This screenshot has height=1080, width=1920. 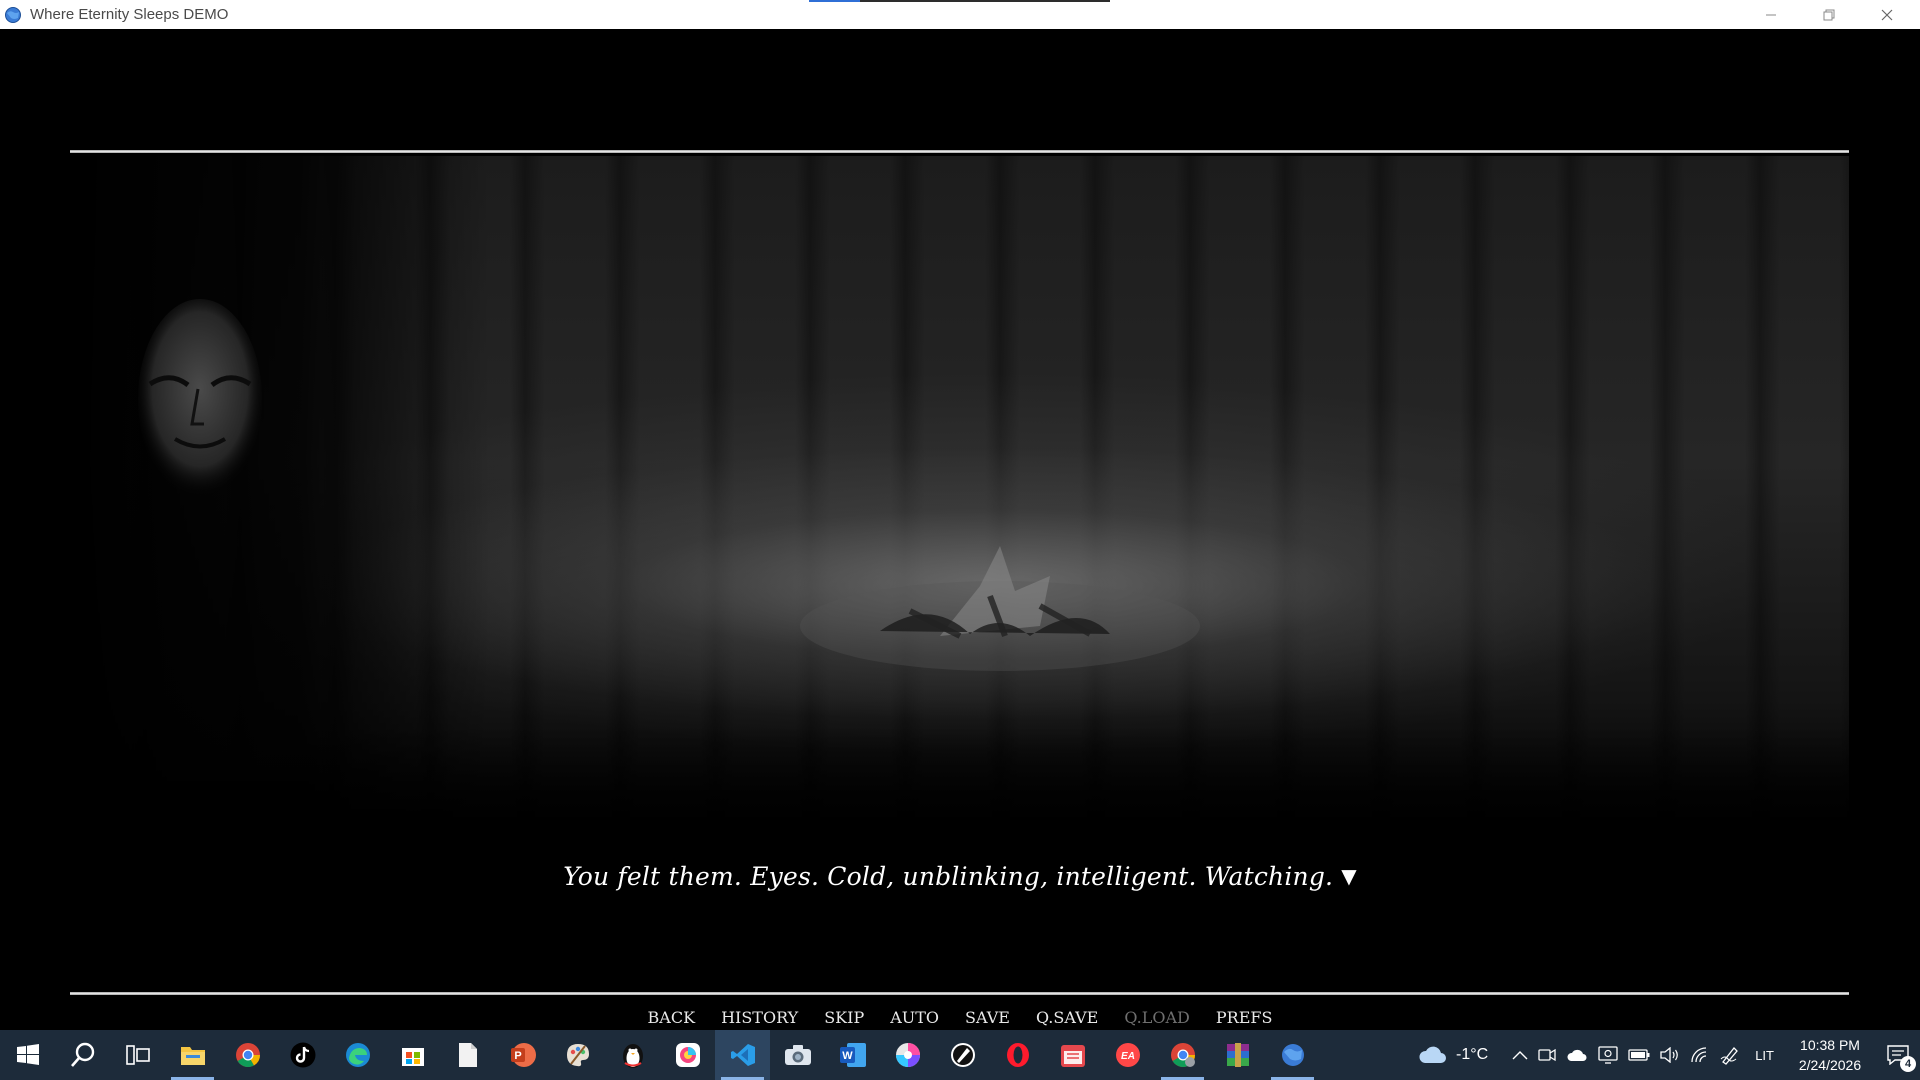 What do you see at coordinates (1472, 1054) in the screenshot?
I see `weather-temperature: -1°C` at bounding box center [1472, 1054].